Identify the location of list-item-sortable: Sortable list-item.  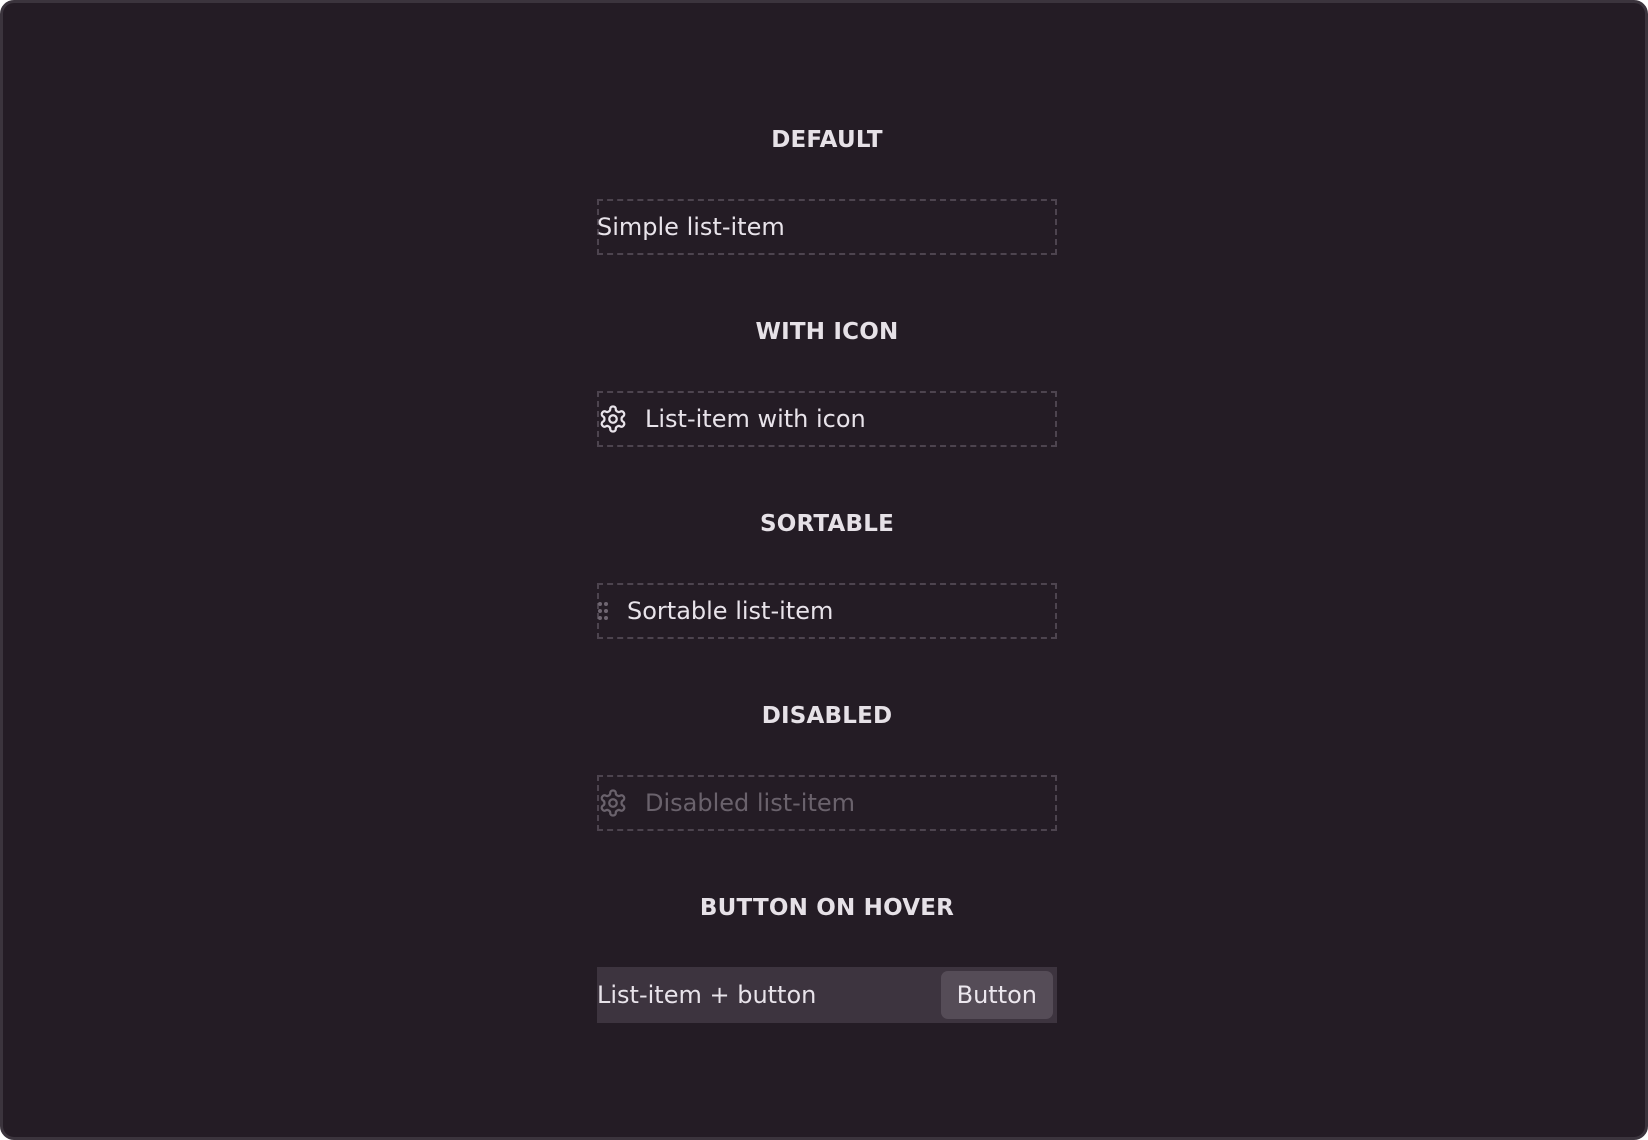
(827, 611).